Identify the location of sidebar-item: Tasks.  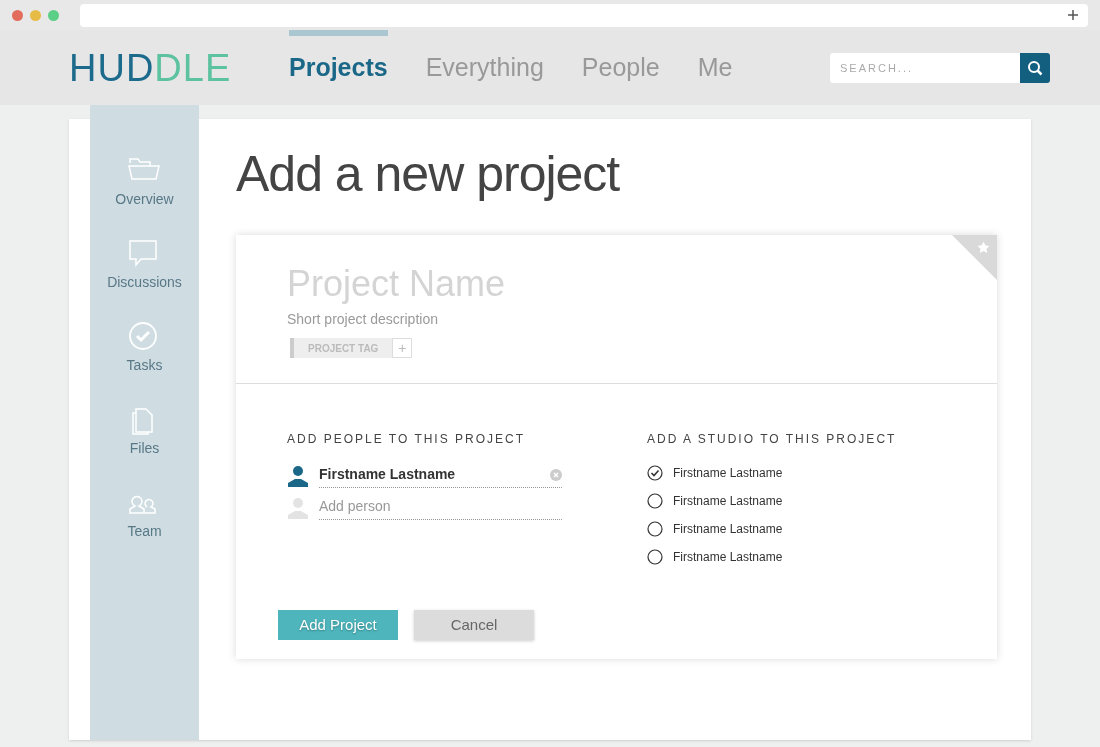
(144, 365).